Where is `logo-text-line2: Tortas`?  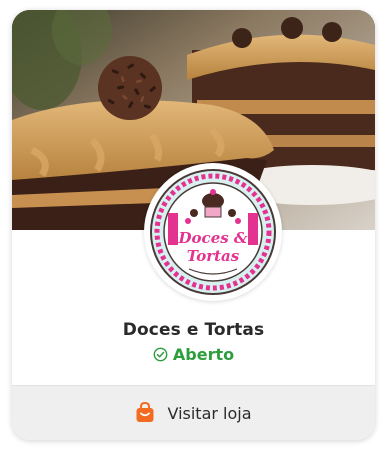 logo-text-line2: Tortas is located at coordinates (213, 256).